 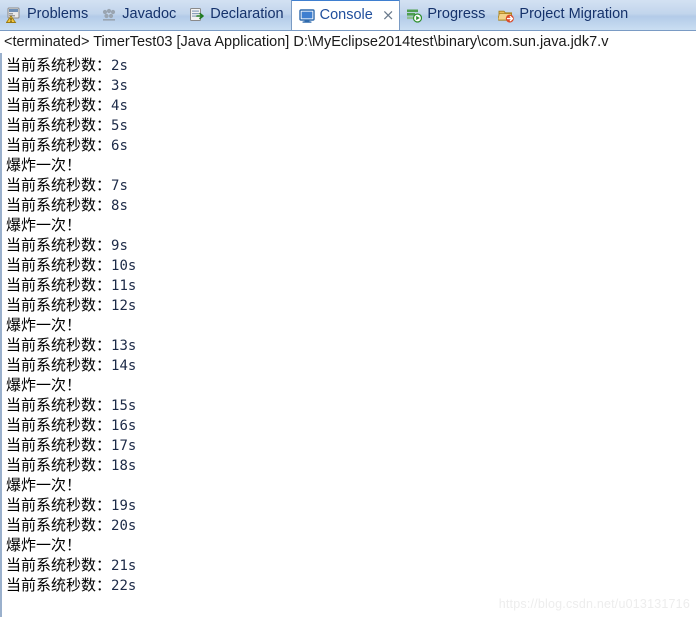 What do you see at coordinates (351, 565) in the screenshot?
I see `console-line: 当前系统秒数：21s` at bounding box center [351, 565].